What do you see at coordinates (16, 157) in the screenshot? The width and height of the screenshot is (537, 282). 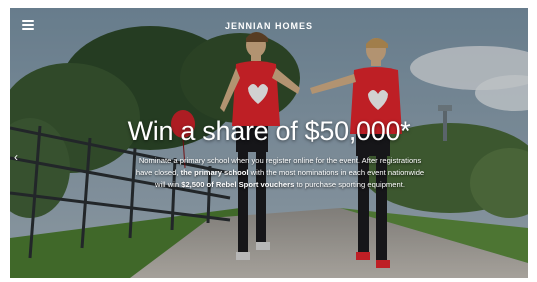 I see `chevron-left-icon: ‹` at bounding box center [16, 157].